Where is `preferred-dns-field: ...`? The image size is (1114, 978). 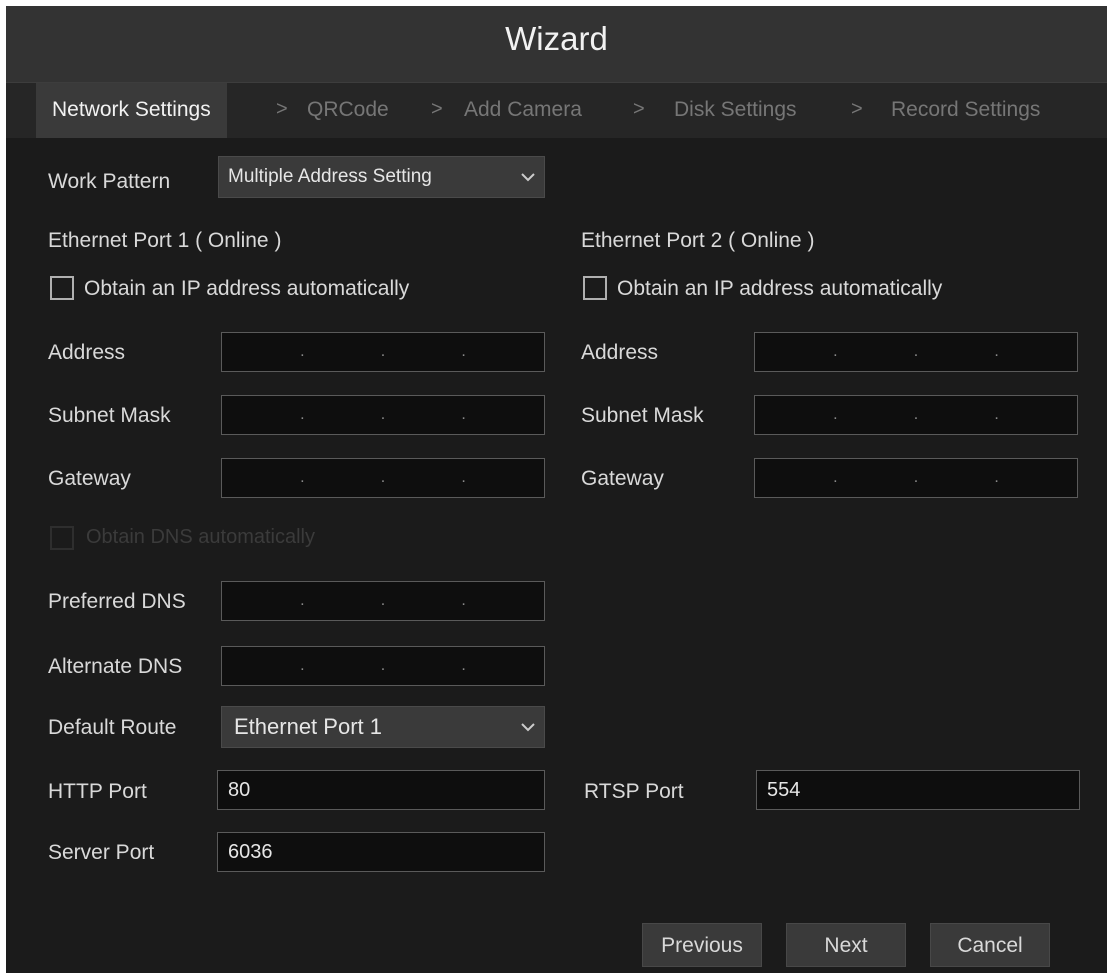
preferred-dns-field: ... is located at coordinates (383, 601).